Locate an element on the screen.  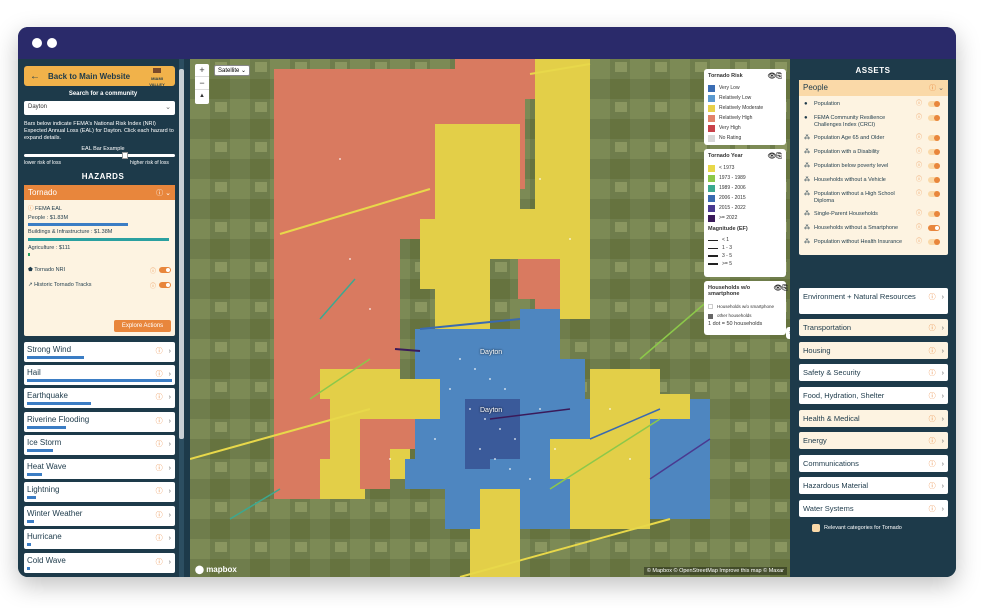
hazard-card: Heat Wave ⓘ › is located at coordinates (99, 469).